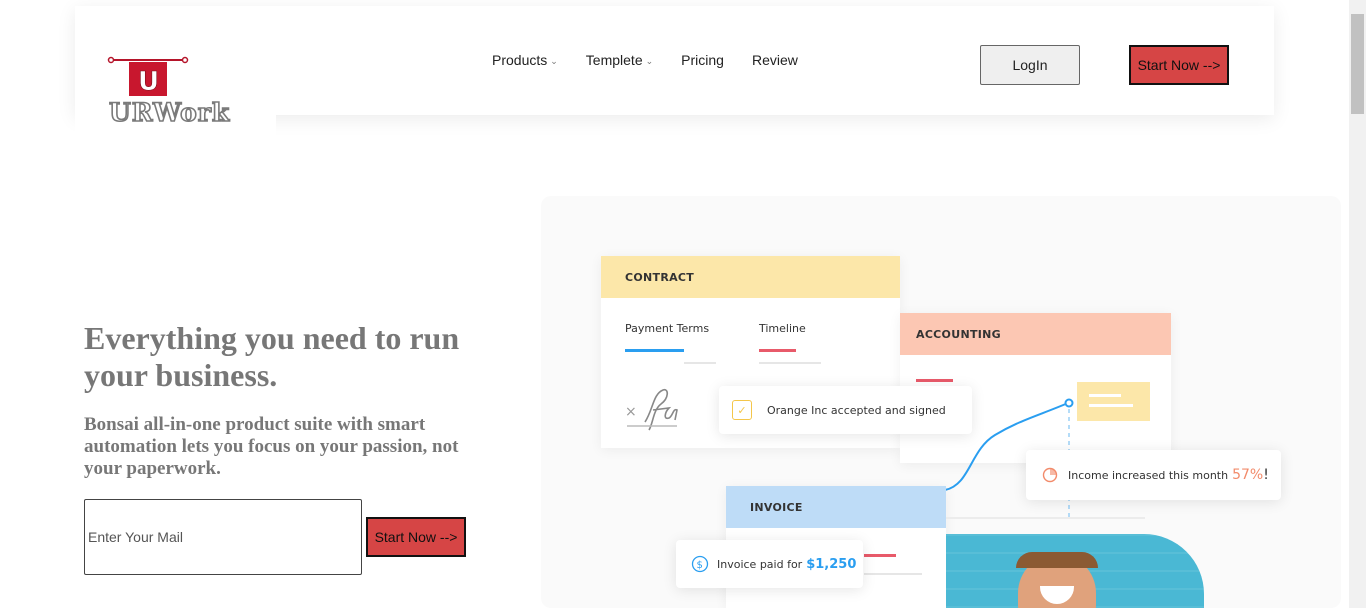 The height and width of the screenshot is (608, 1366). I want to click on invoice-paid-value: $1,250, so click(831, 564).